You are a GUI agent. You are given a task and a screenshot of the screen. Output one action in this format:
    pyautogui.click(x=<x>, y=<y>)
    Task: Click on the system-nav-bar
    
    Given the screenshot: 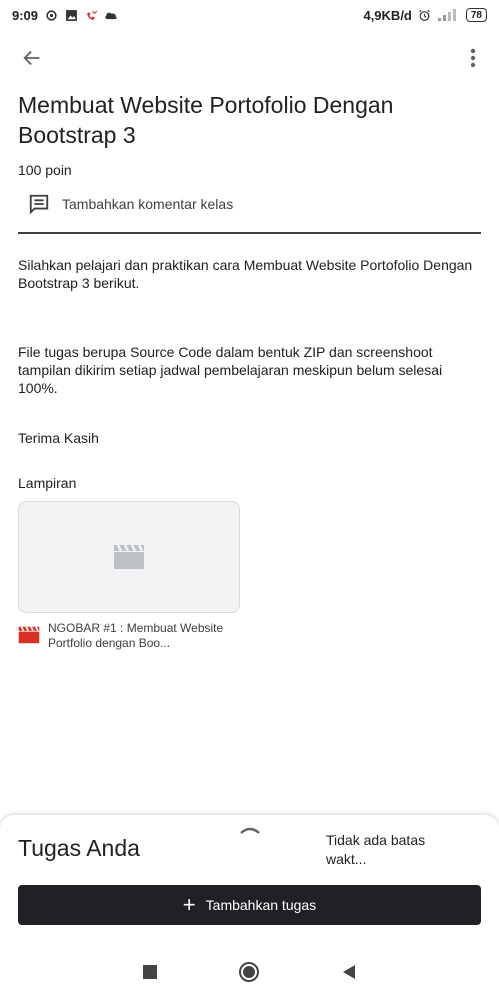 What is the action you would take?
    pyautogui.click(x=249, y=972)
    